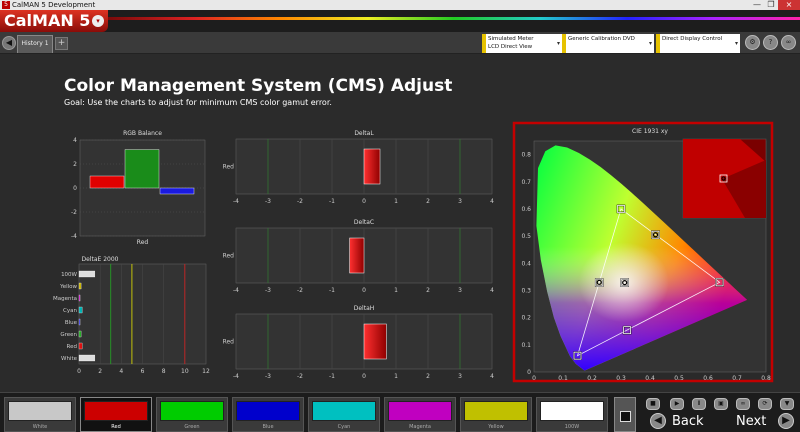  What do you see at coordinates (757, 5) in the screenshot?
I see `minimize-icon: —` at bounding box center [757, 5].